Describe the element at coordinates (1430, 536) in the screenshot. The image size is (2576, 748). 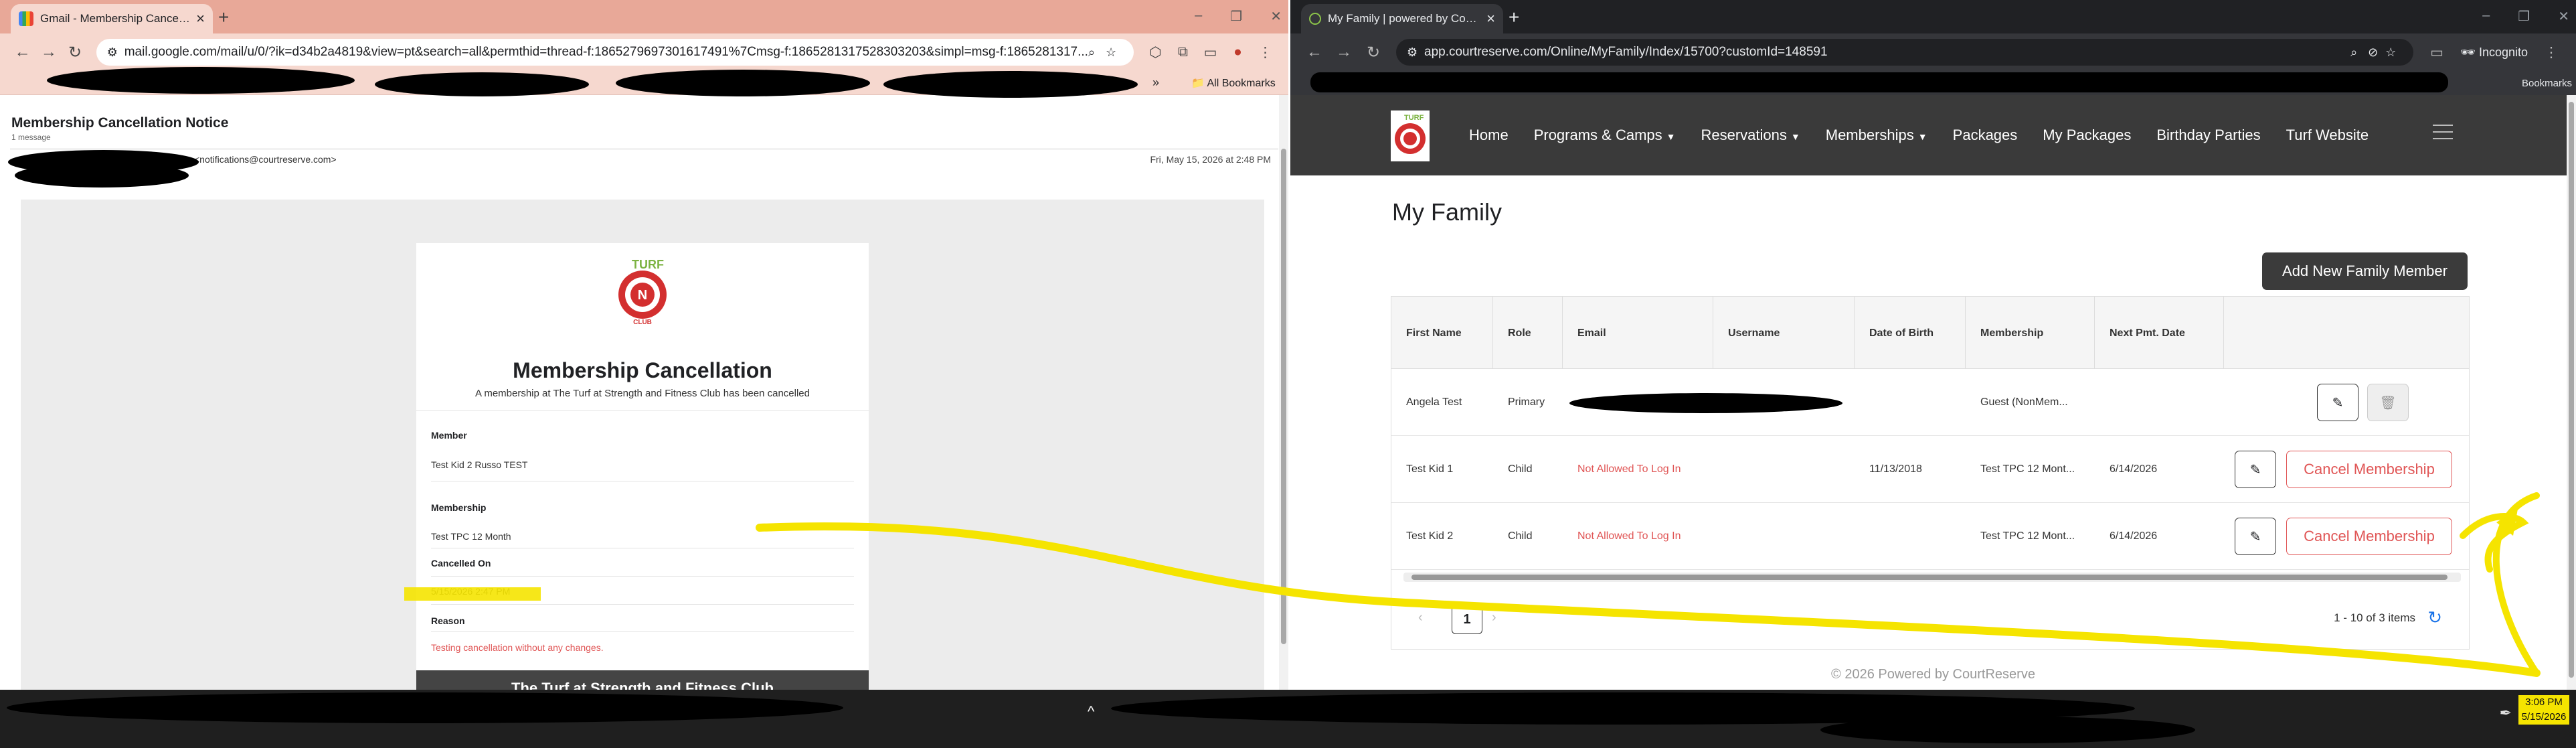
I see `cell-first-name: Test Kid 2` at that location.